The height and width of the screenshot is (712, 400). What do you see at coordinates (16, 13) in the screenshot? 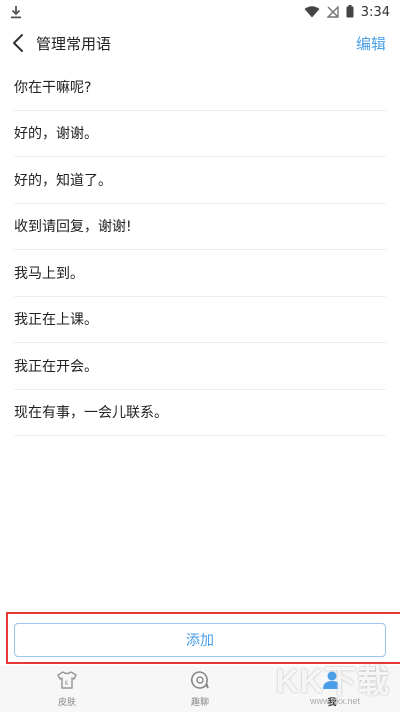
I see `download-icon` at bounding box center [16, 13].